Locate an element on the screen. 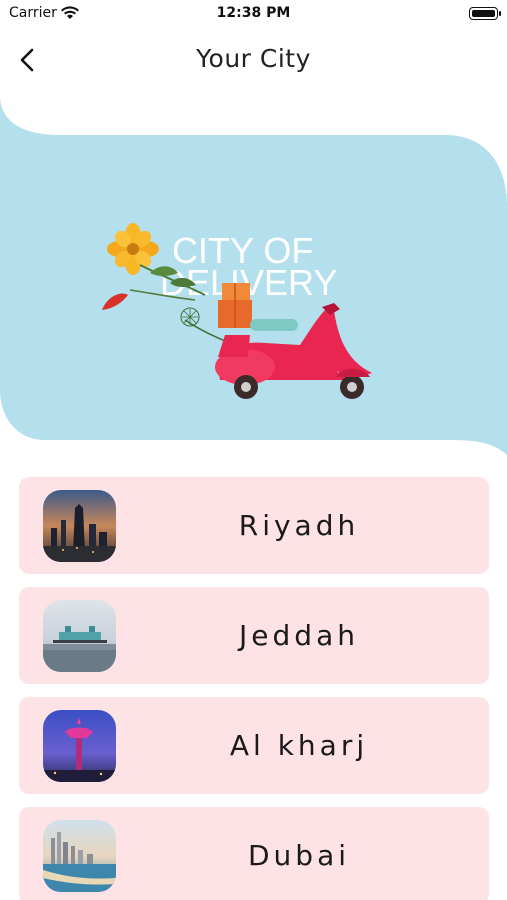 This screenshot has width=507, height=900. city-name: Al kharj is located at coordinates (299, 745).